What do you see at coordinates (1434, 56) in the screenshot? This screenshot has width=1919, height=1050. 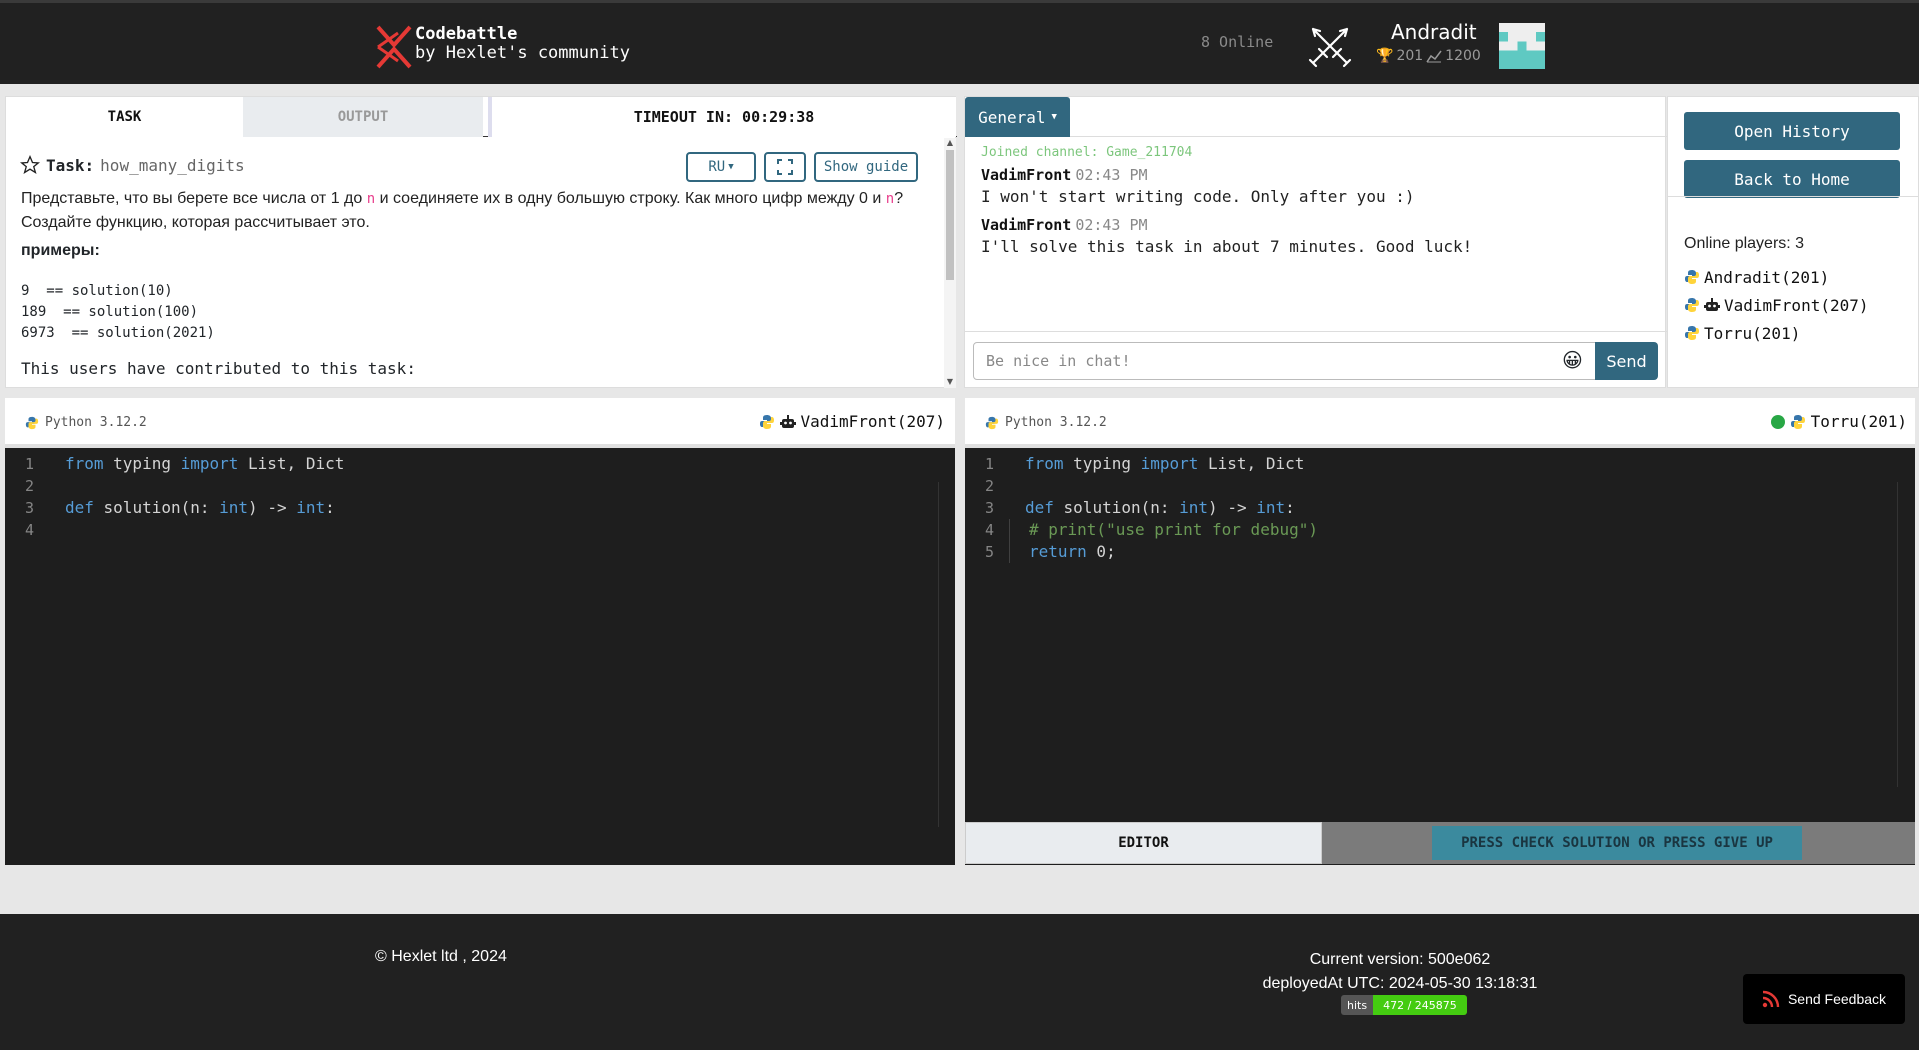 I see `chart-icon` at bounding box center [1434, 56].